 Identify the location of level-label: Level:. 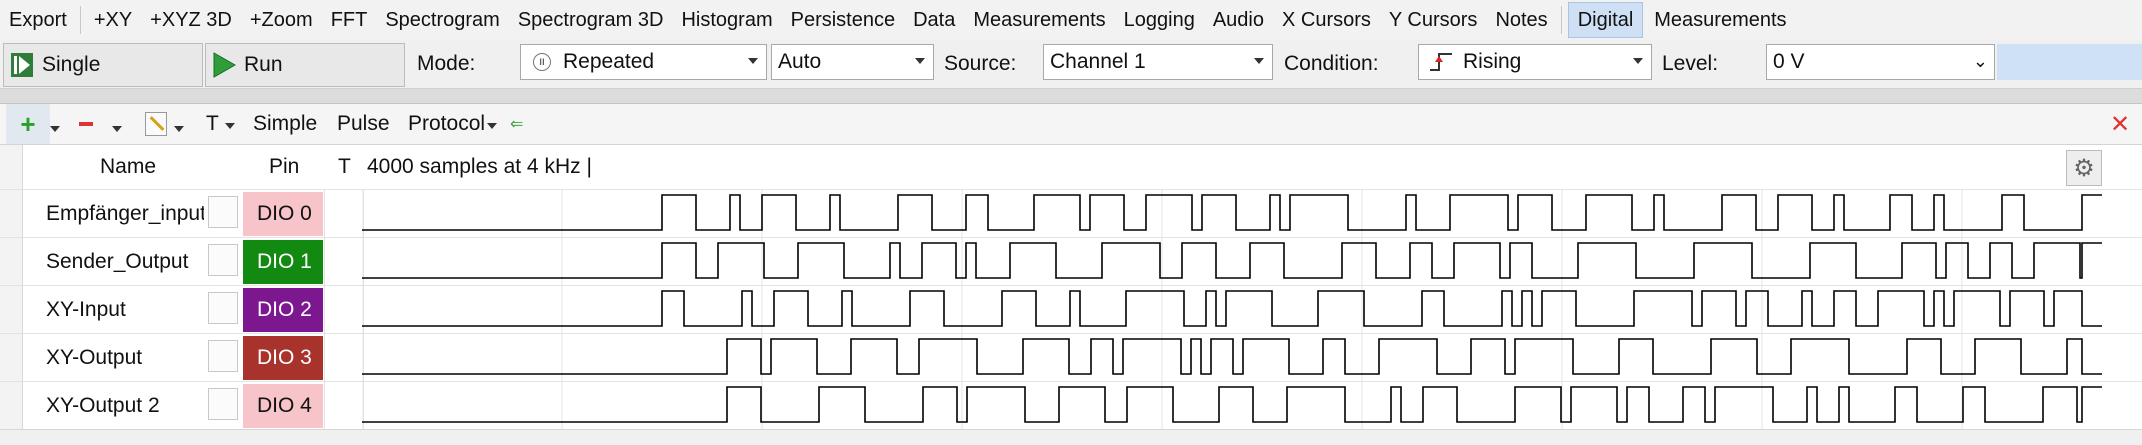
(1690, 63).